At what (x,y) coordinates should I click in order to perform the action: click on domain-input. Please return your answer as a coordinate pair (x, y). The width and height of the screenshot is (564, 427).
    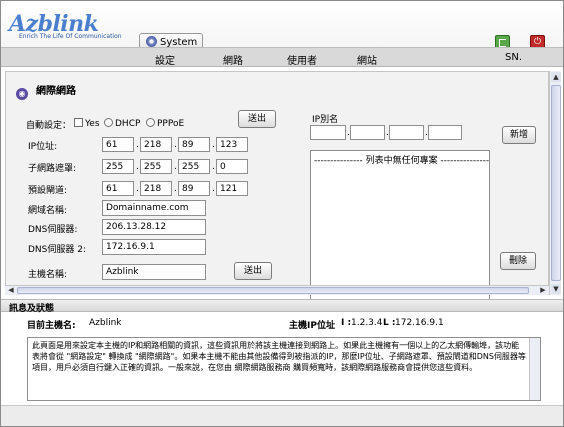
    Looking at the image, I should click on (154, 208).